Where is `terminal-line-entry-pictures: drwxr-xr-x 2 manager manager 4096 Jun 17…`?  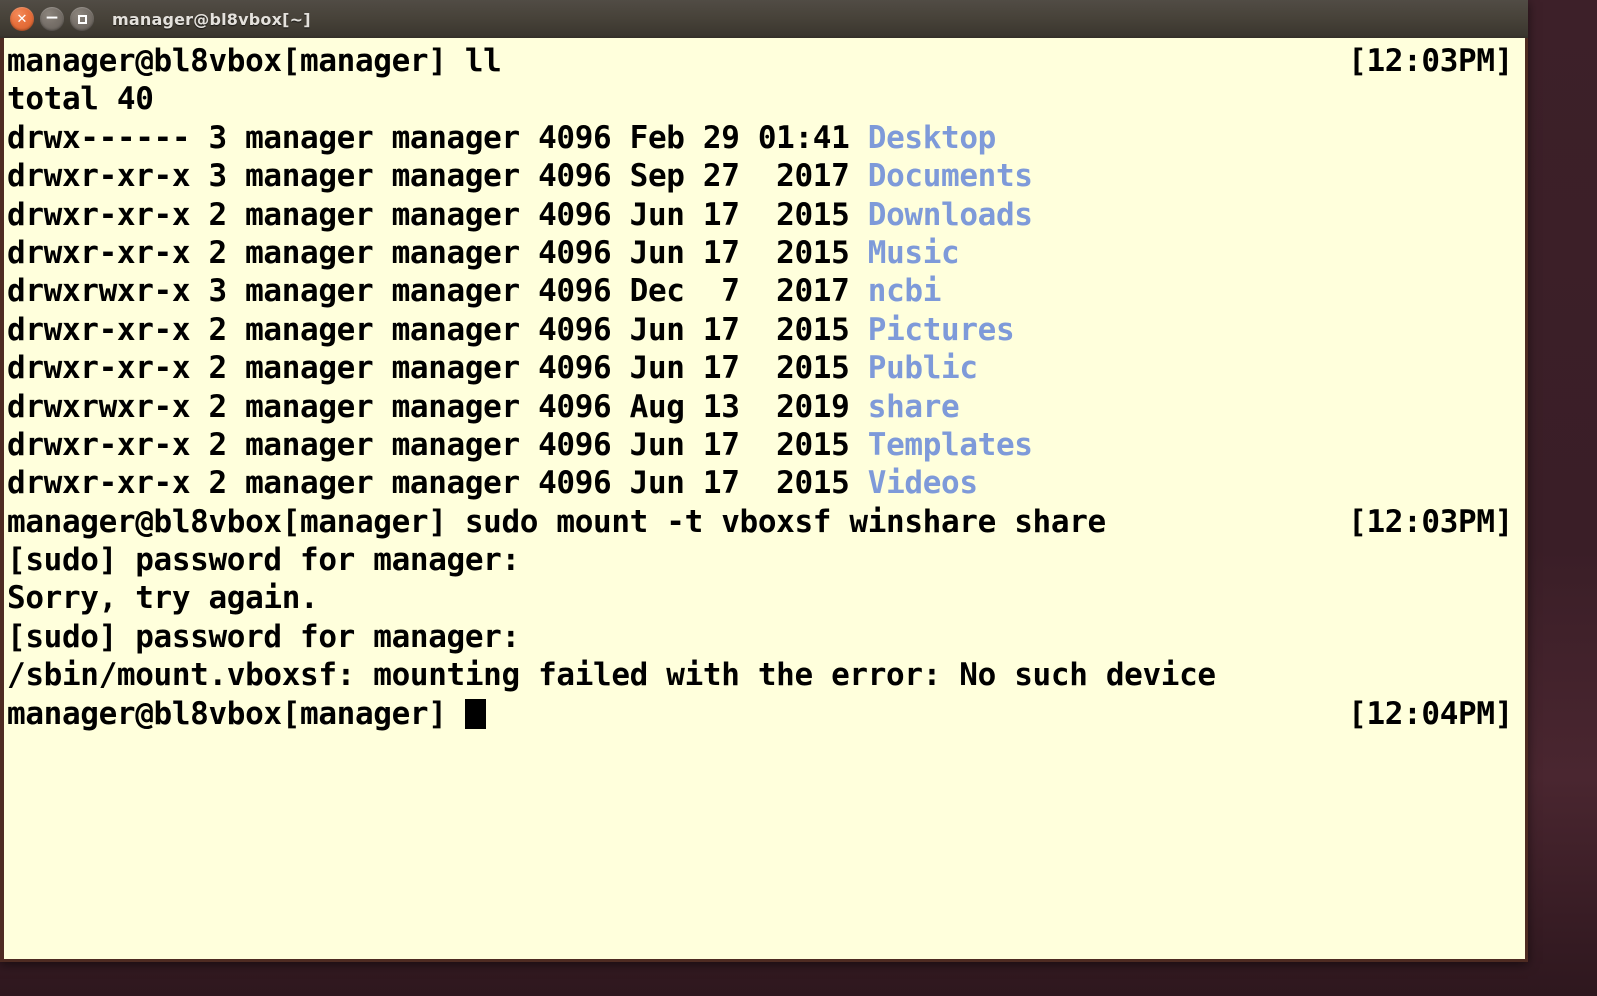
terminal-line-entry-pictures: drwxr-xr-x 2 manager manager 4096 Jun 17… is located at coordinates (763, 330).